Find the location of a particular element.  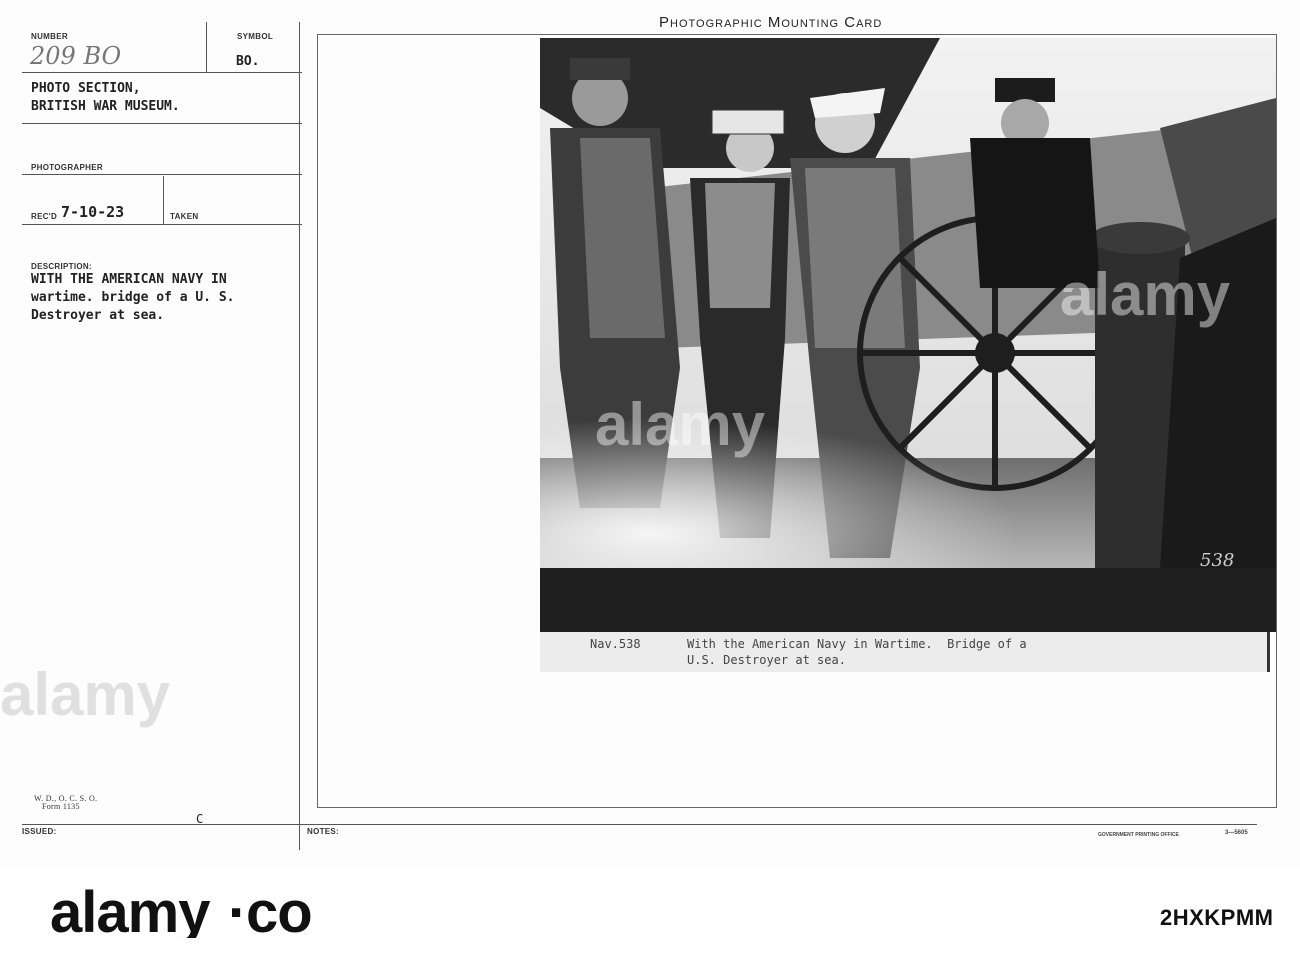

caption-ref: Nav.538 is located at coordinates (615, 644).